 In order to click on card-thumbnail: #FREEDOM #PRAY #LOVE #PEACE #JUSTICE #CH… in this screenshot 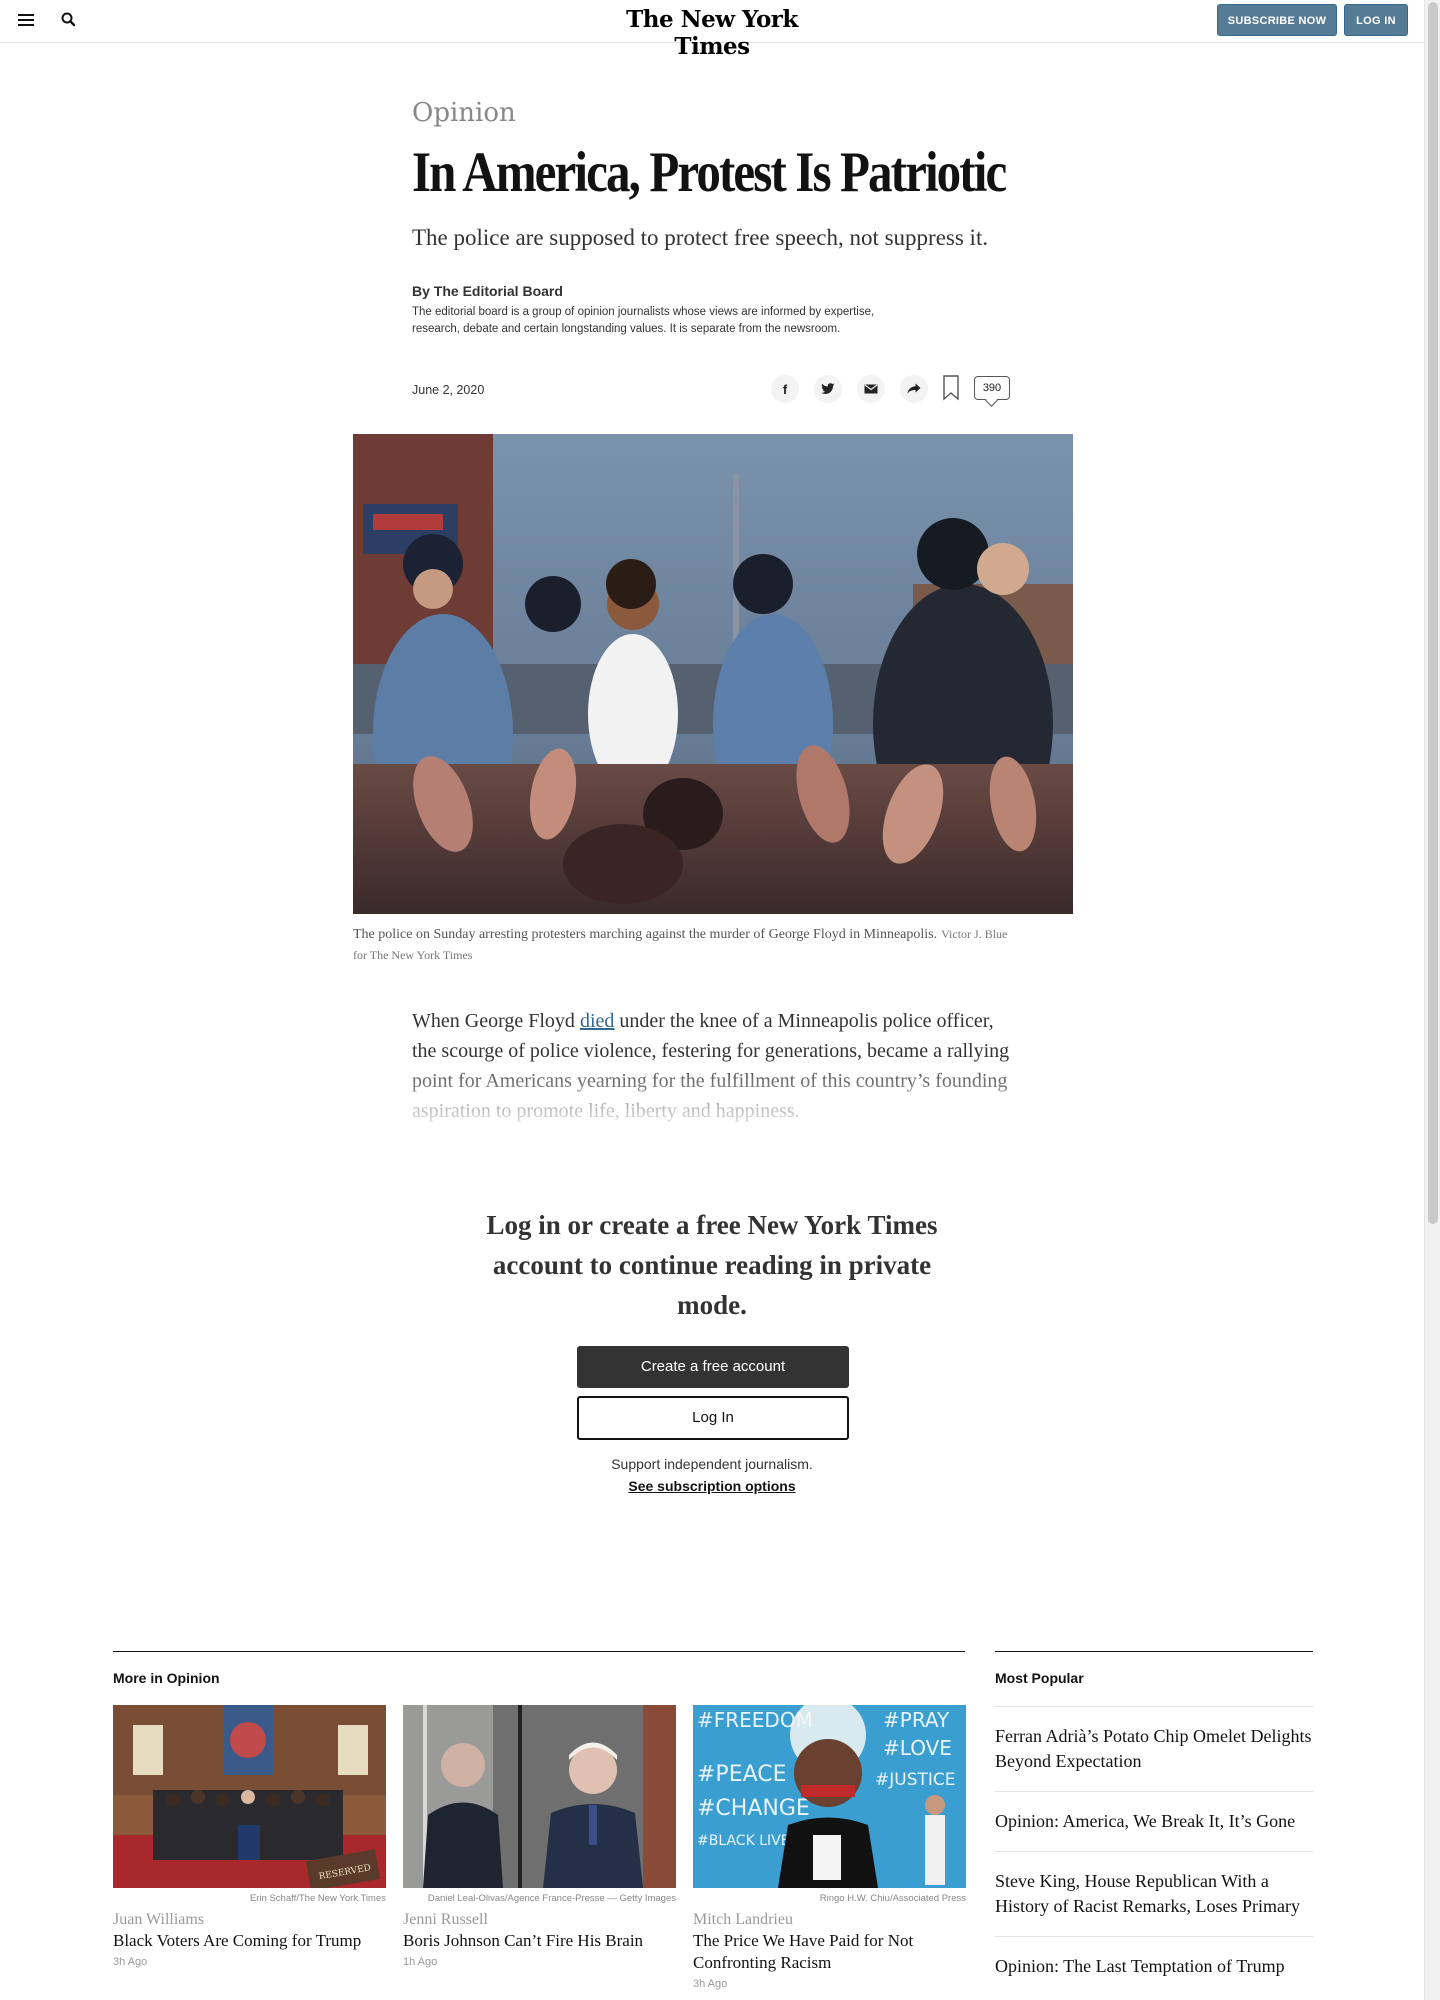, I will do `click(829, 1796)`.